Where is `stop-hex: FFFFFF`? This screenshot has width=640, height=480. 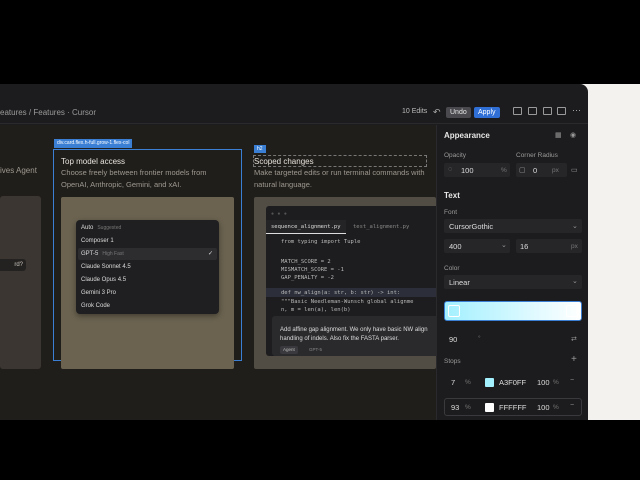
stop-hex: FFFFFF is located at coordinates (513, 407).